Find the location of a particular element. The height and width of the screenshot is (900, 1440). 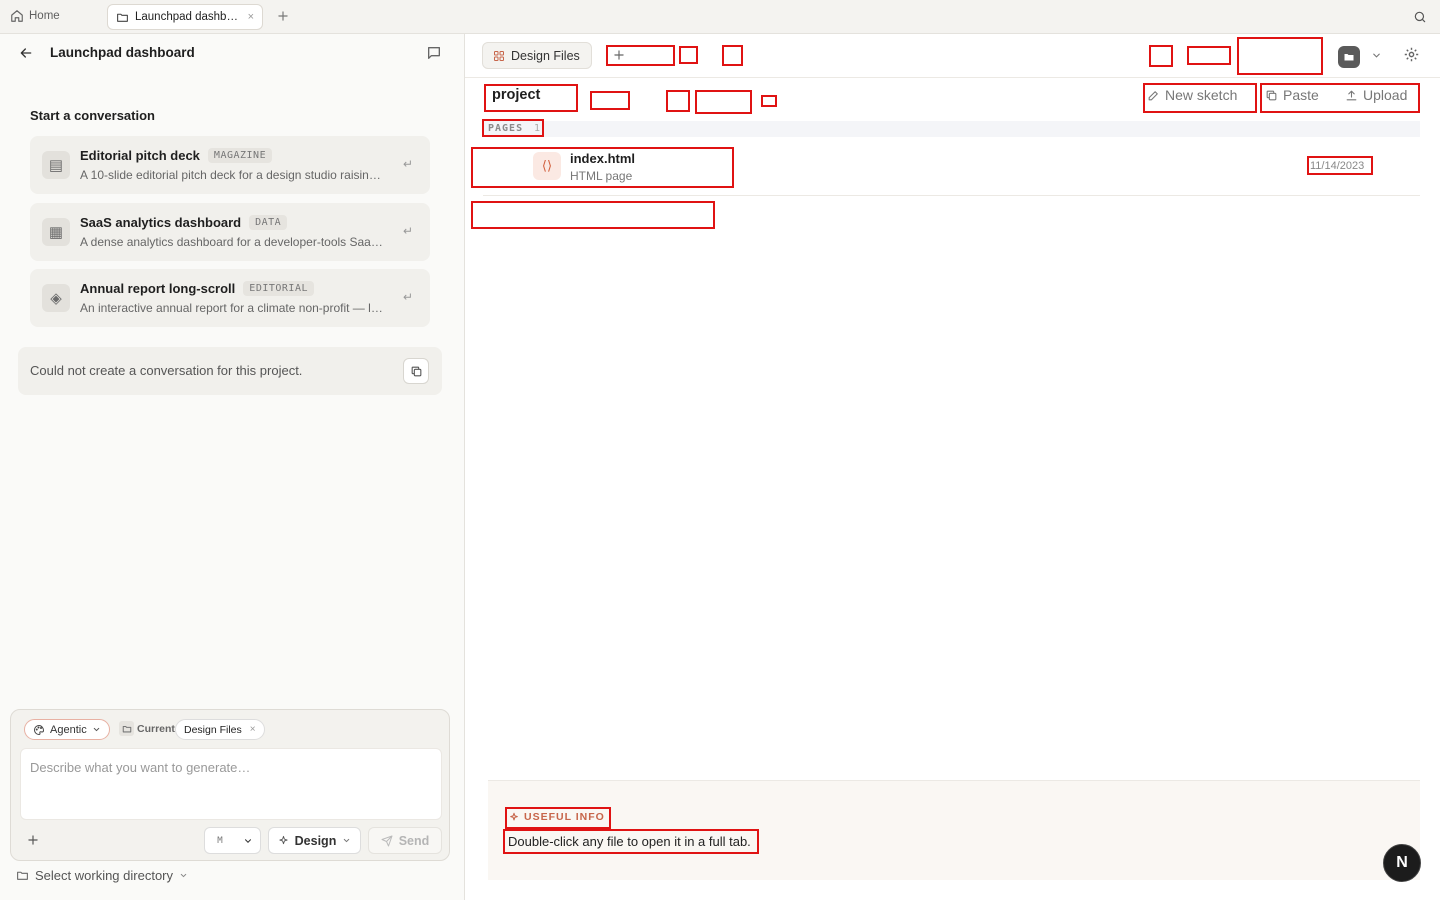

template-badge: MAGAZINE is located at coordinates (240, 155).